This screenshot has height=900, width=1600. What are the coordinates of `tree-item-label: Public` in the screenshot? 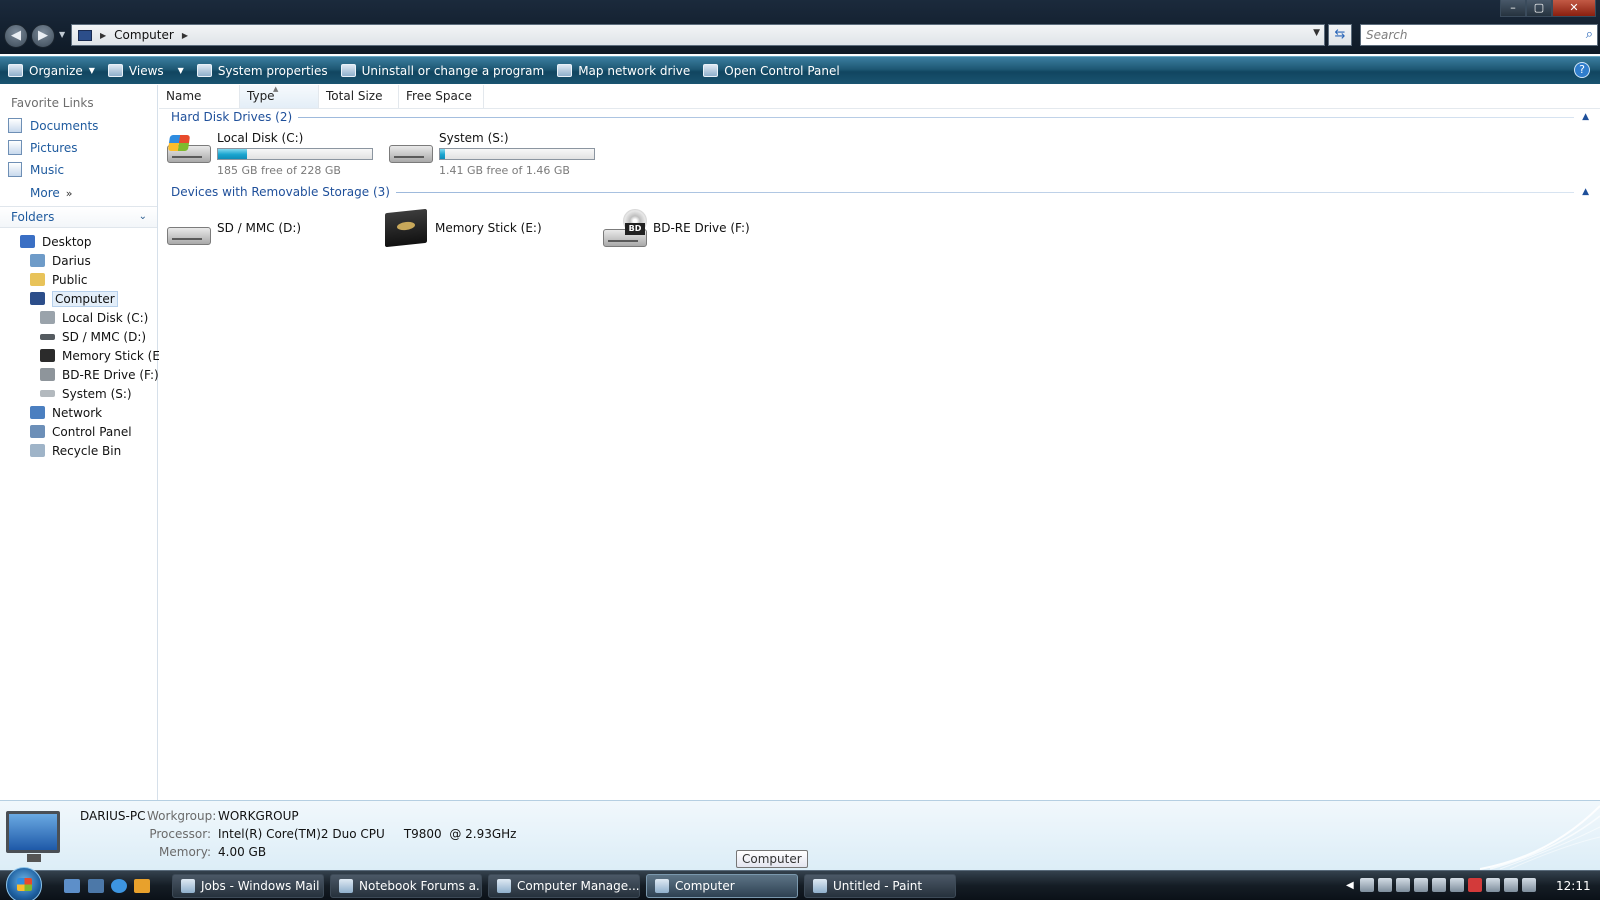 It's located at (70, 279).